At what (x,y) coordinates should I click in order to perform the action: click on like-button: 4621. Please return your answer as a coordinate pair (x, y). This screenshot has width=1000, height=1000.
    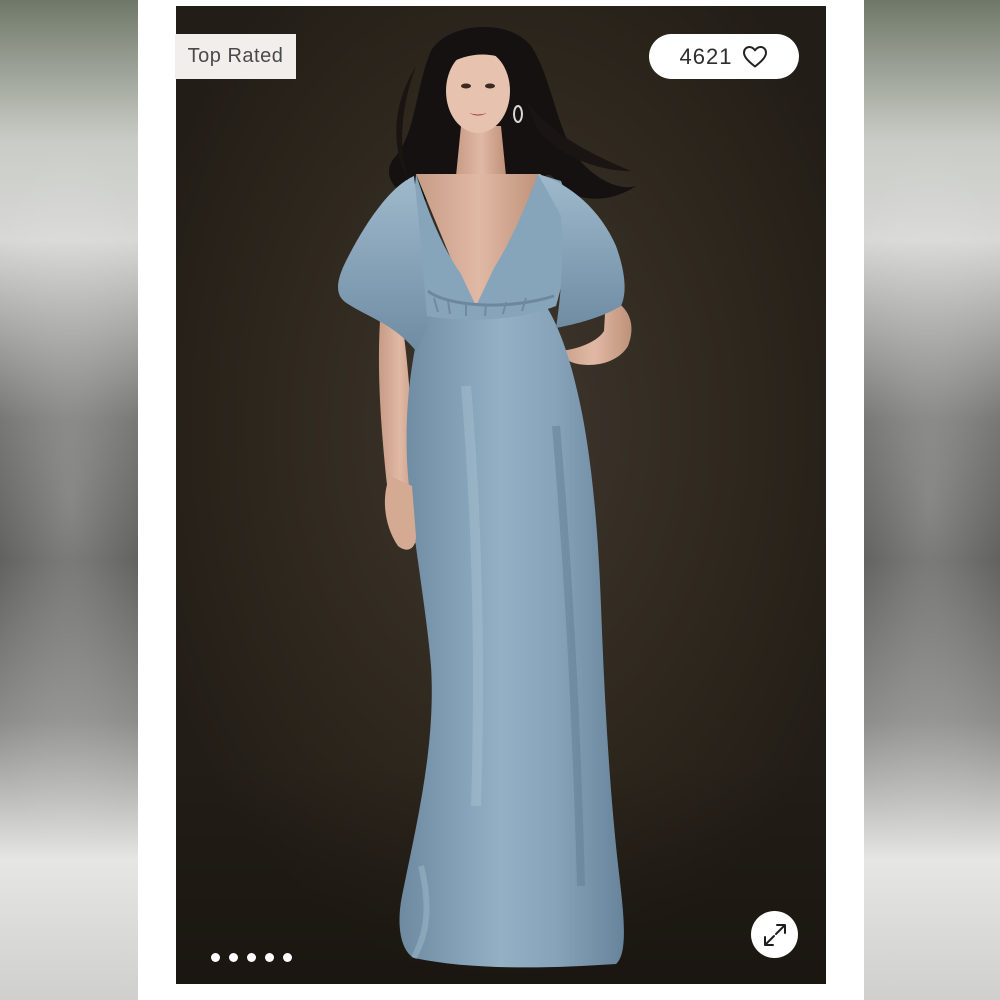
    Looking at the image, I should click on (724, 56).